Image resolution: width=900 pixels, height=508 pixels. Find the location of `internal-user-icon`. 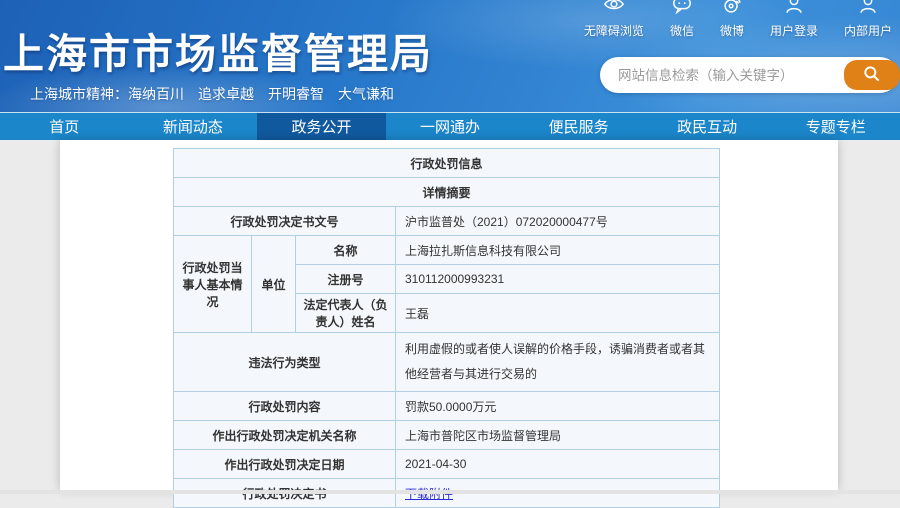

internal-user-icon is located at coordinates (868, 10).